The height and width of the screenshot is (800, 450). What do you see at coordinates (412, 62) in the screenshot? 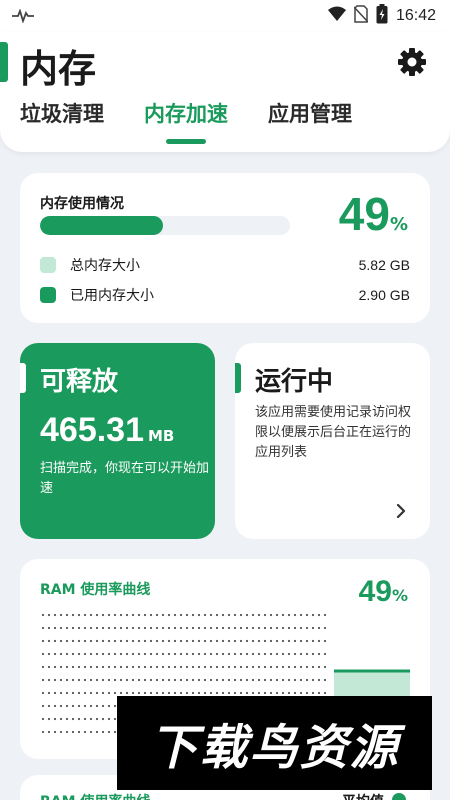
I see `gear-icon` at bounding box center [412, 62].